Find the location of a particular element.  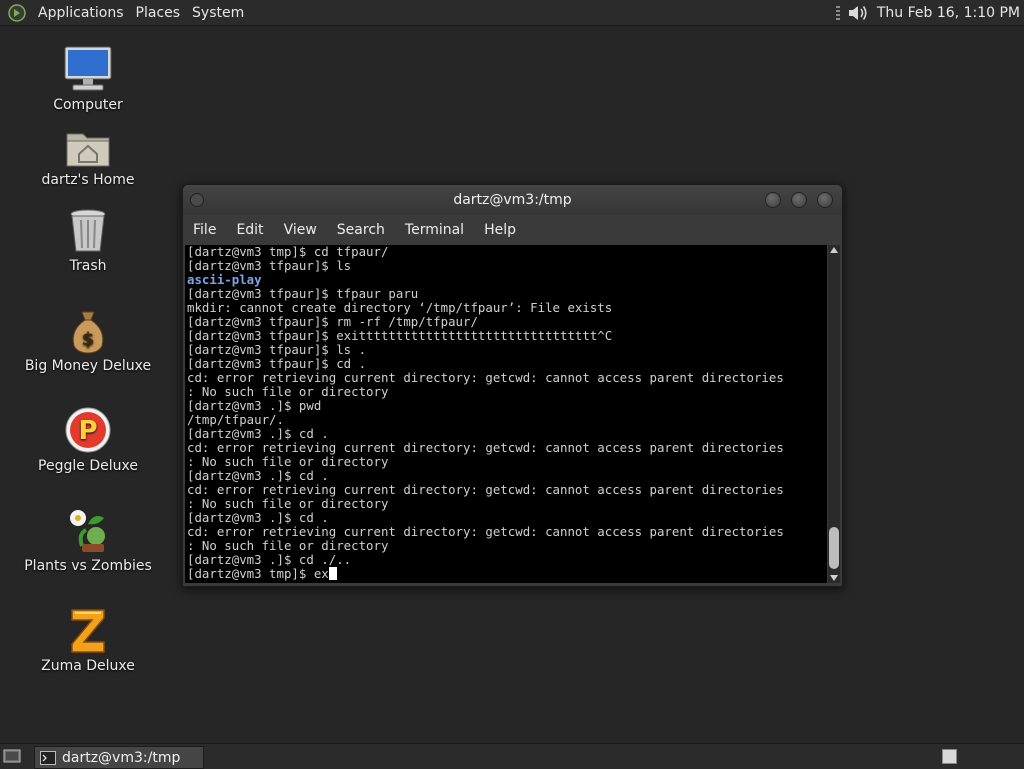

plants-vs-zombies-icon is located at coordinates (87, 531).